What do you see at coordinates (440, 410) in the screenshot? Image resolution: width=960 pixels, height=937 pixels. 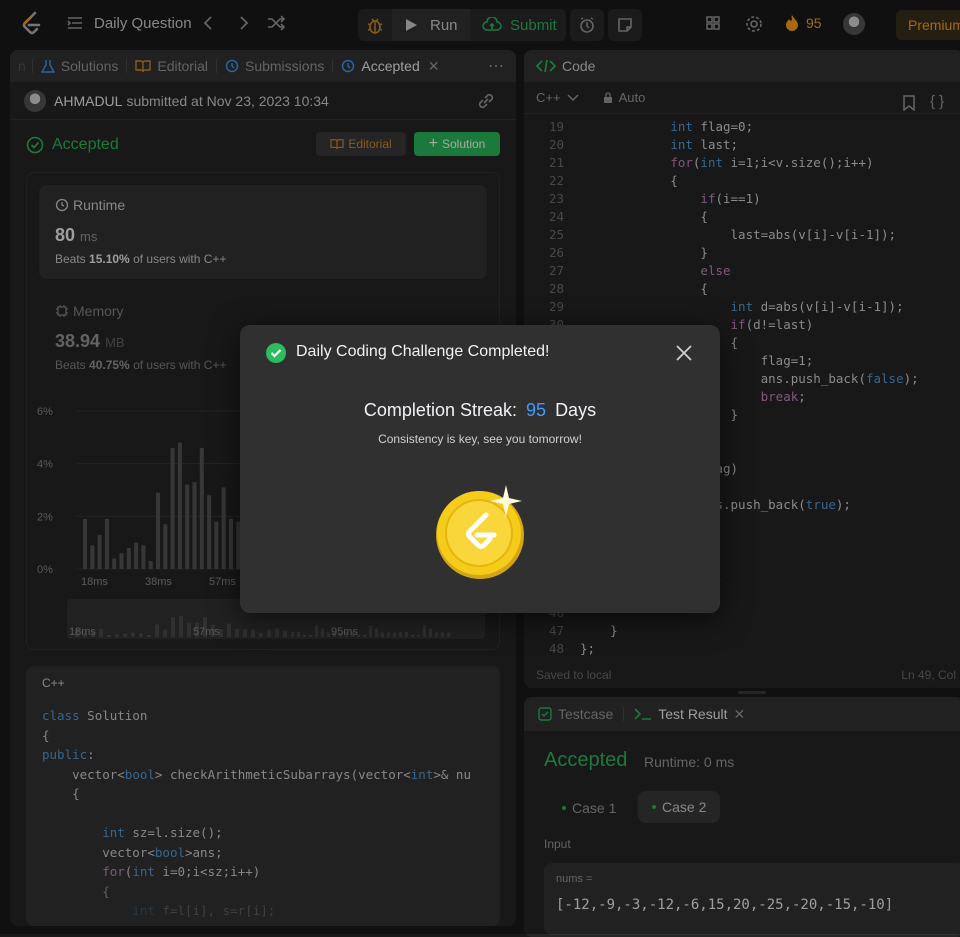 I see `streak-label: Completion Streak:` at bounding box center [440, 410].